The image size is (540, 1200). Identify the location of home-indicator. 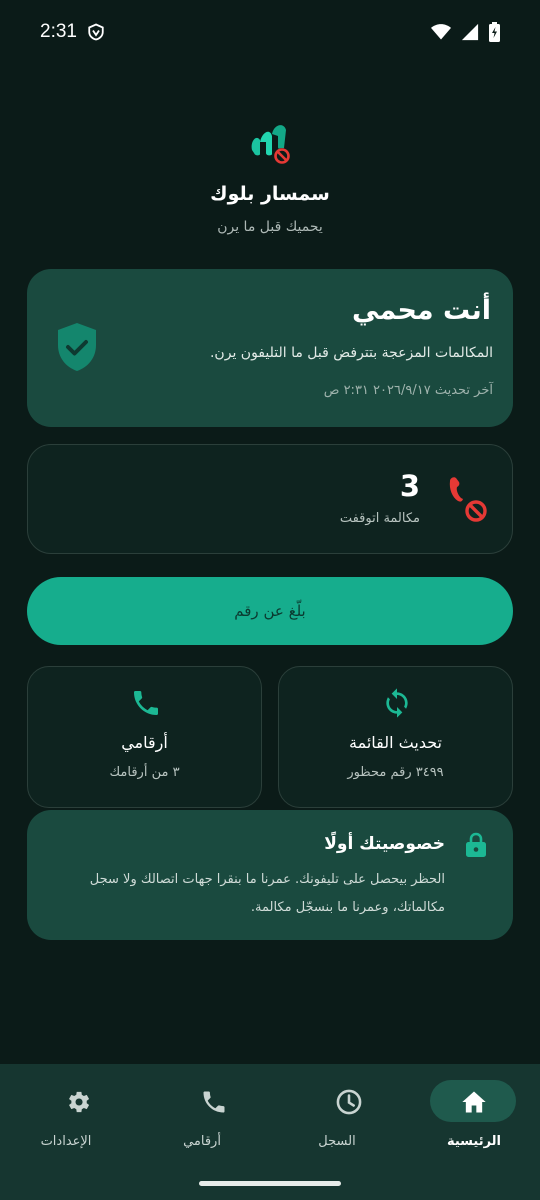
(270, 1183).